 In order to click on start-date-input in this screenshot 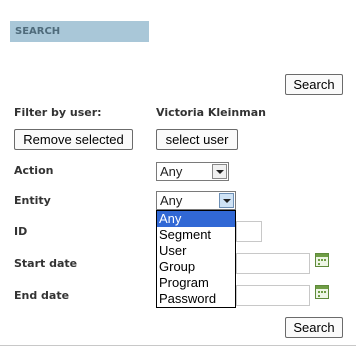, I will do `click(273, 263)`.